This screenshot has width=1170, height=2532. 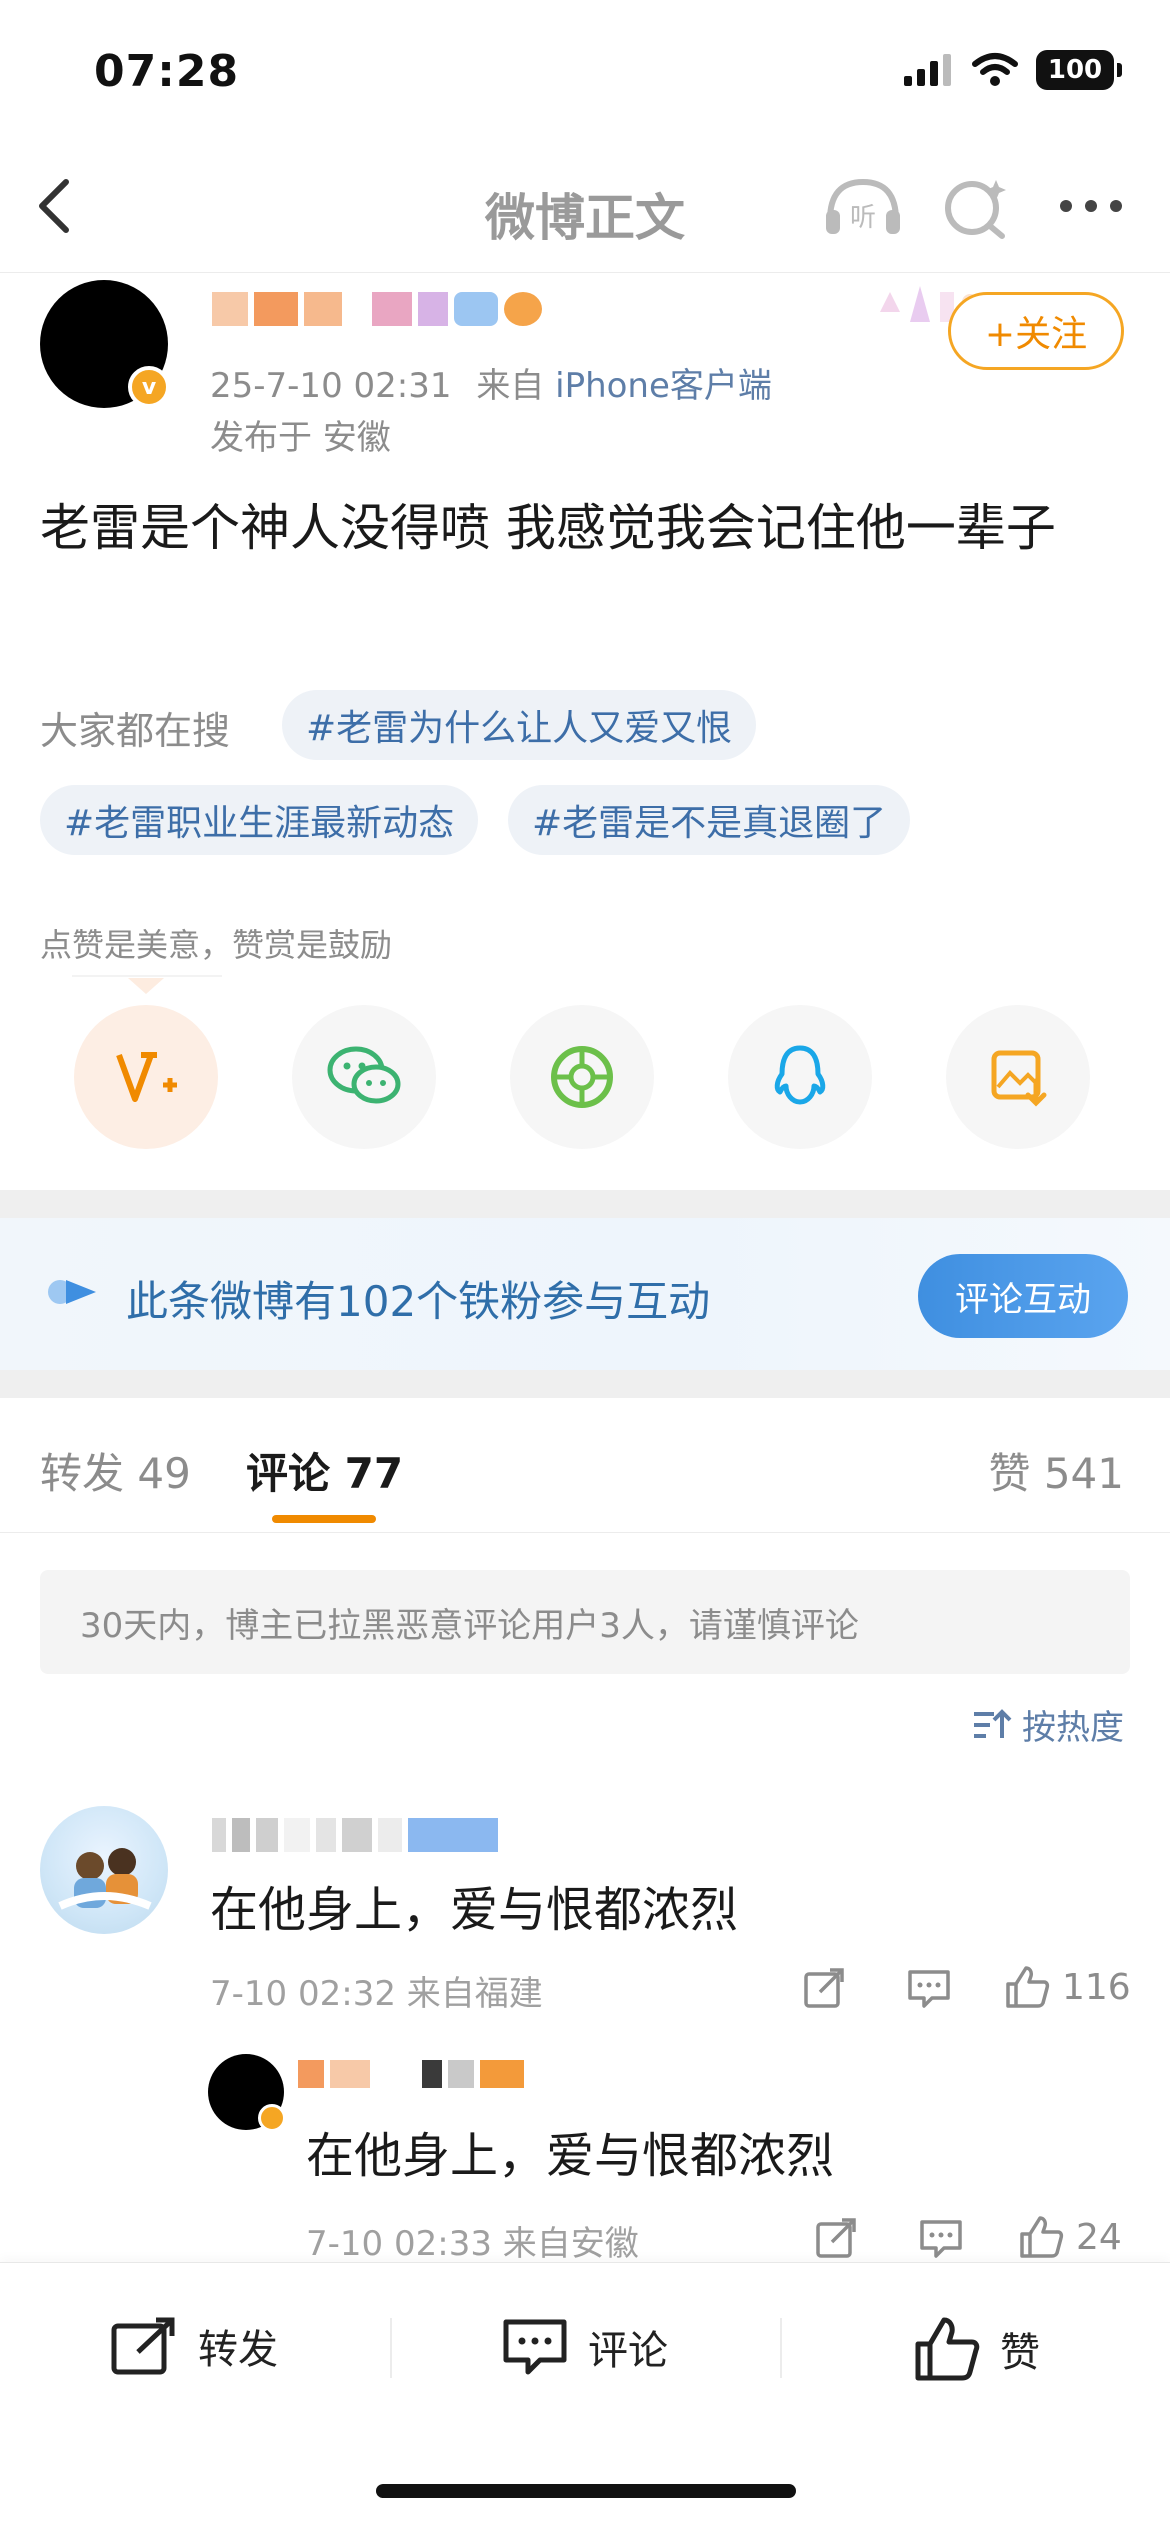 I want to click on comment-text: 在他身上，爱与恨都浓烈, so click(x=474, y=1910).